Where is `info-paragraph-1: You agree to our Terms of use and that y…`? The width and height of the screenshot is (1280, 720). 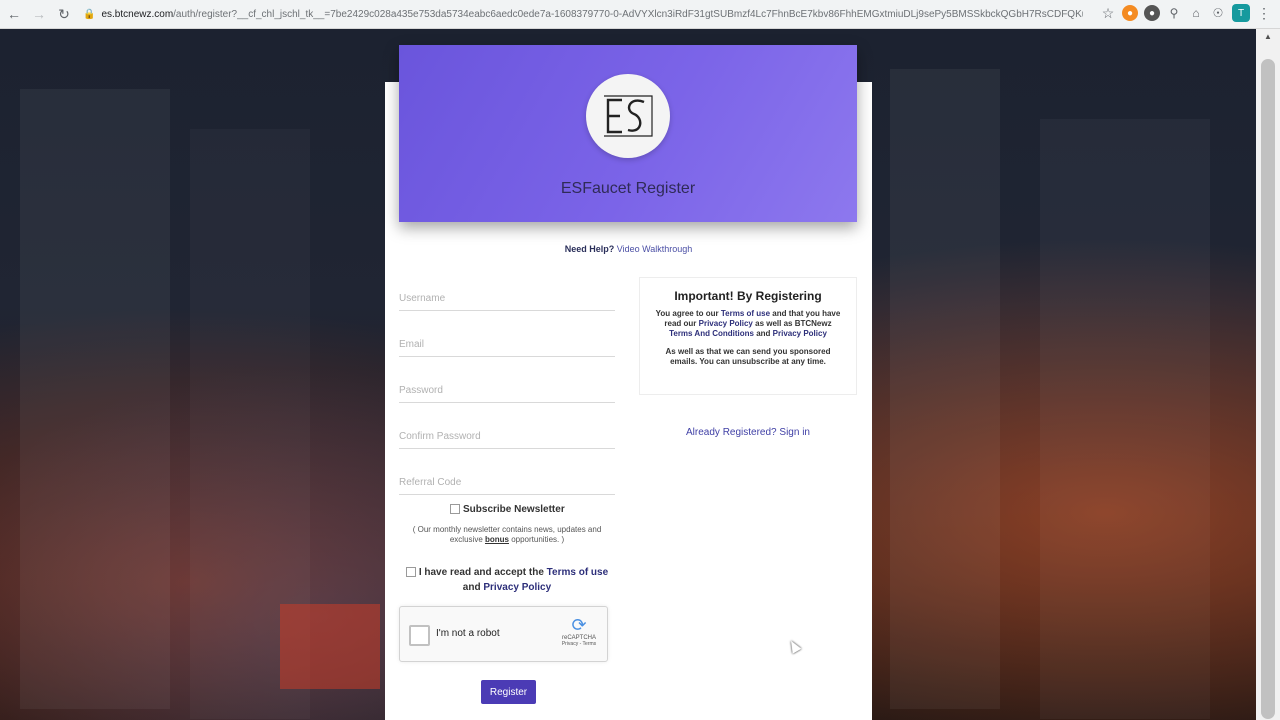 info-paragraph-1: You agree to our Terms of use and that y… is located at coordinates (748, 324).